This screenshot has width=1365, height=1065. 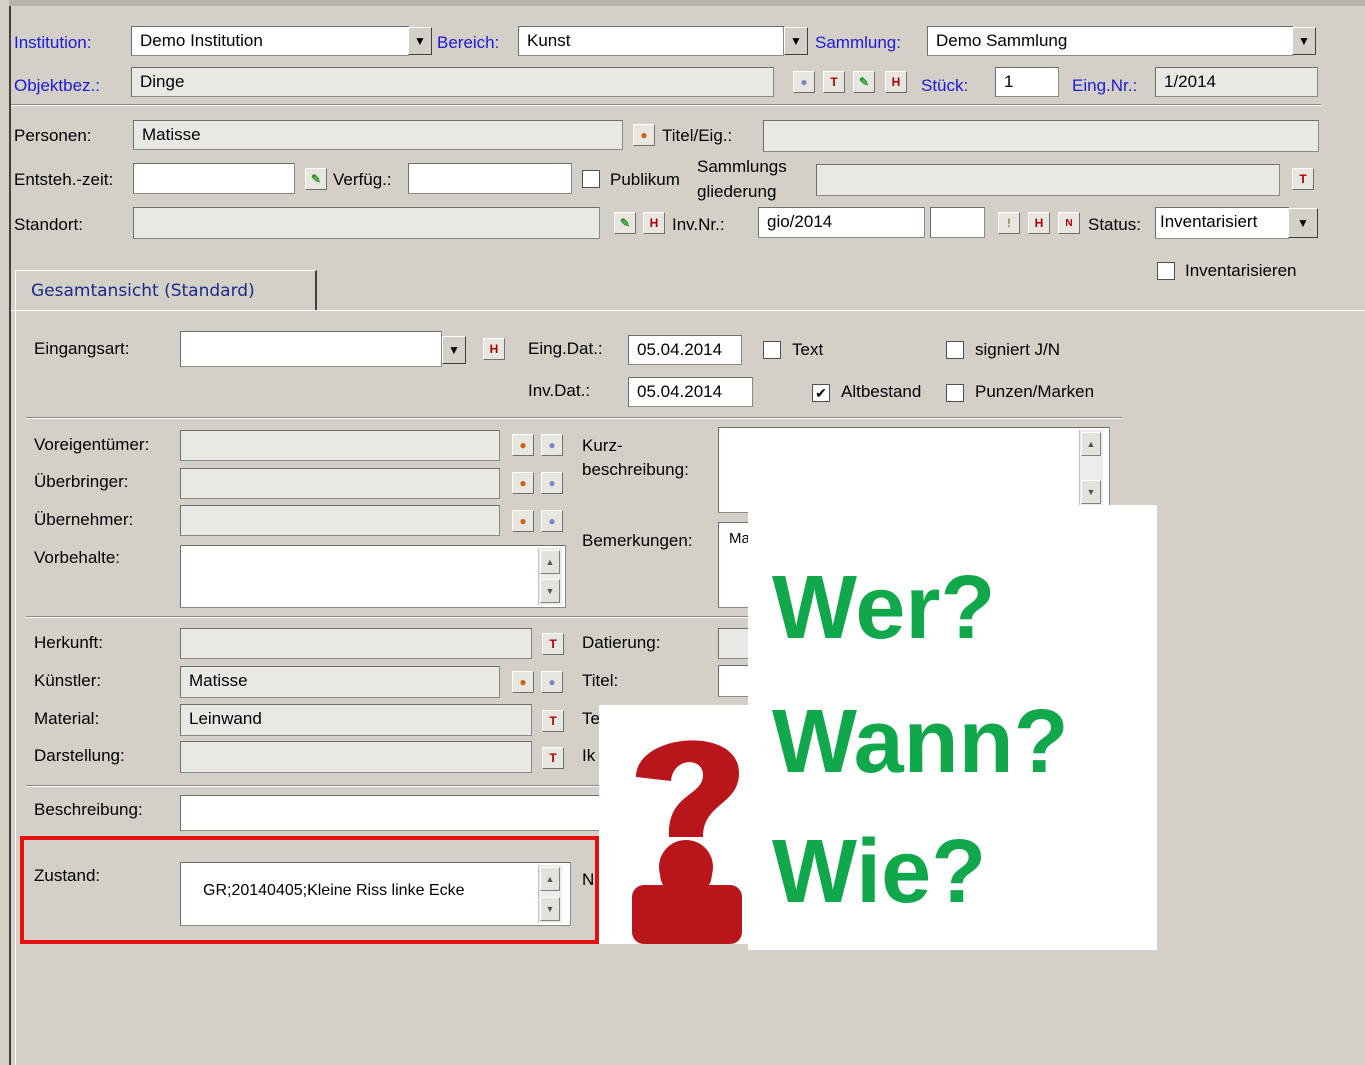 I want to click on eingangsart-label: Eingangsart:, so click(x=82, y=348).